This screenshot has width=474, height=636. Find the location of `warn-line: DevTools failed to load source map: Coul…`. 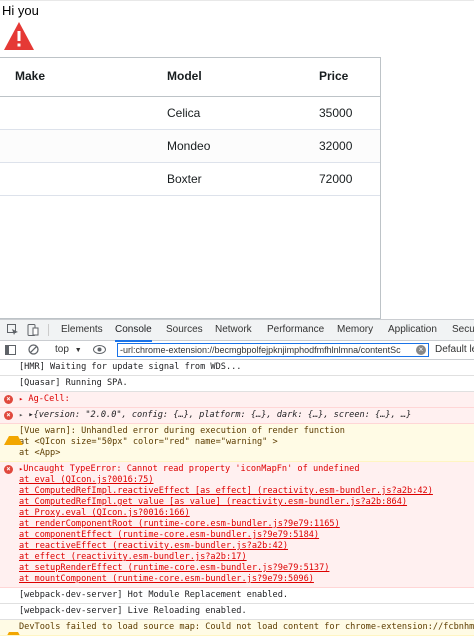

warn-line: DevTools failed to load source map: Coul… is located at coordinates (246, 627).